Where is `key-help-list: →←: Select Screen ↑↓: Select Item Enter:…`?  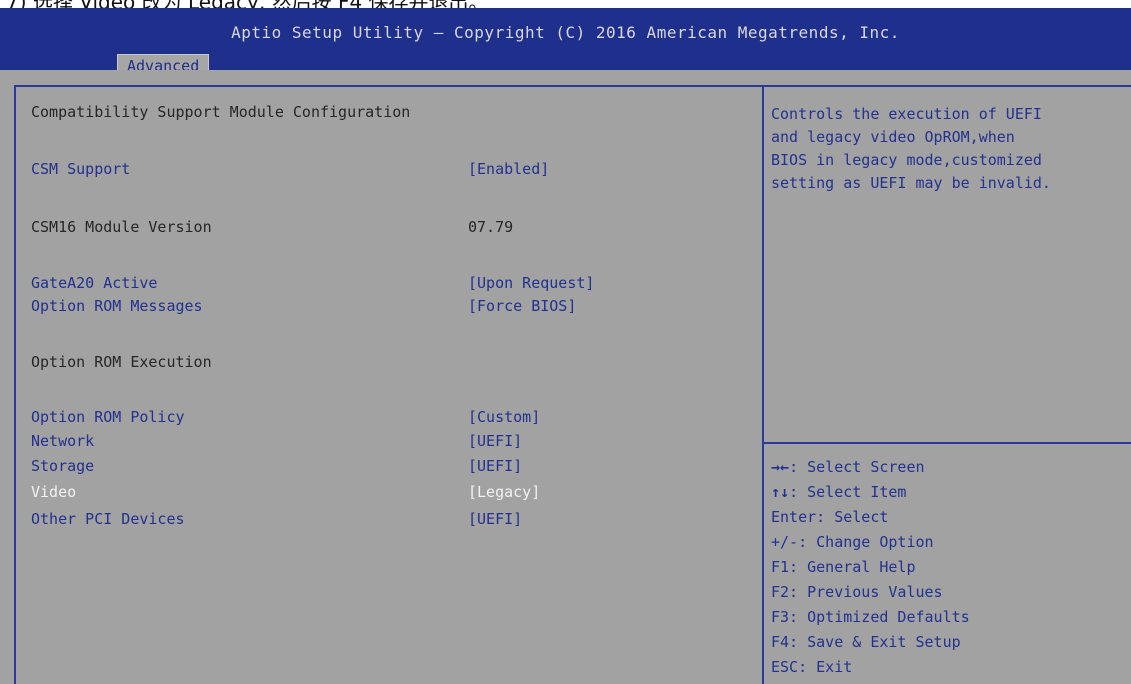 key-help-list: →←: Select Screen ↑↓: Select Item Enter:… is located at coordinates (870, 567).